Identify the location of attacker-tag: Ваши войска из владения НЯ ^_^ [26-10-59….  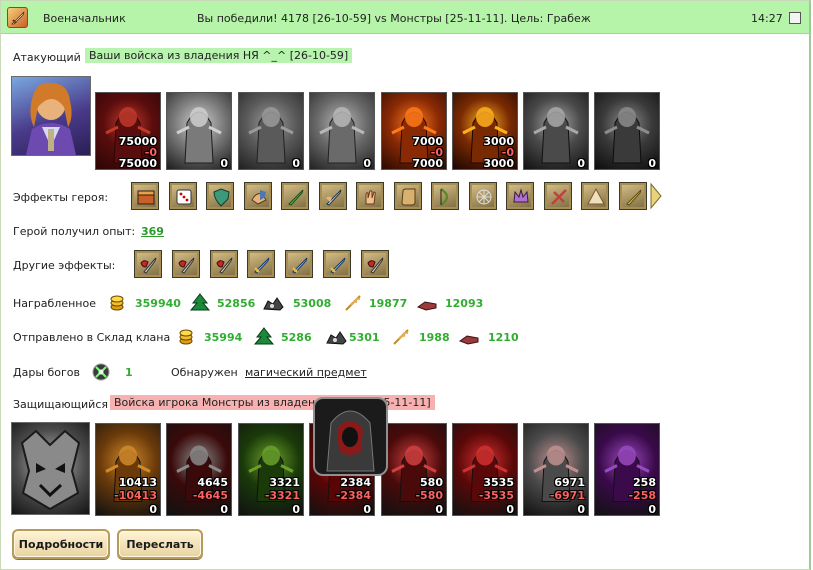
(219, 55).